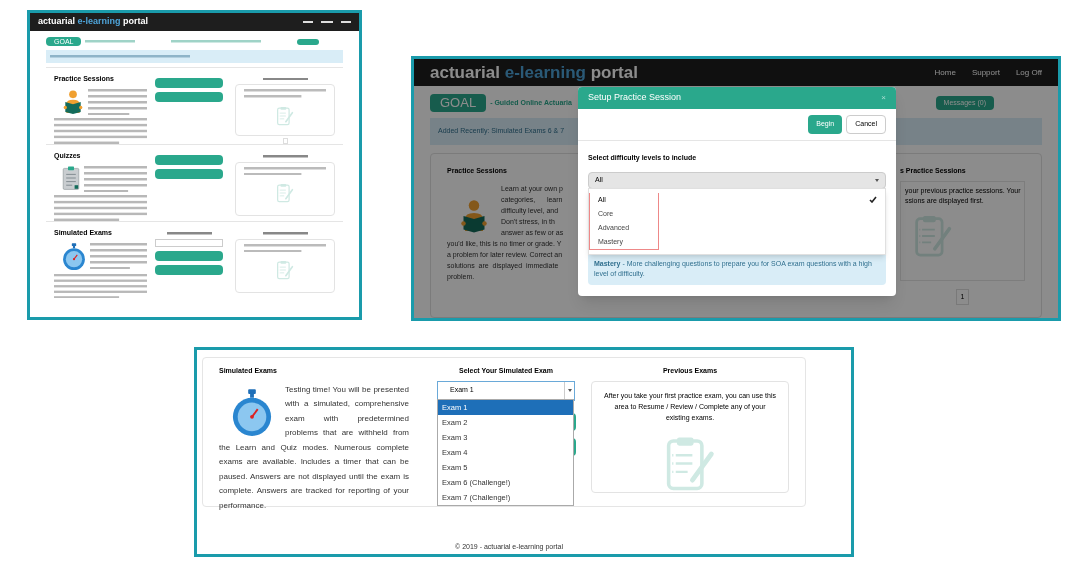 This screenshot has width=1080, height=585. I want to click on section-description: Testing time! You will be presented with a simulated, comprehensive exam with predetermined problems that are withheld from the Learn and Quiz modes. Numerous complete exams are available. Includes a timer that can be paused. Answers are not displayed until the exam is complete. Answers are tracked for reporting of your performance., so click(314, 447).